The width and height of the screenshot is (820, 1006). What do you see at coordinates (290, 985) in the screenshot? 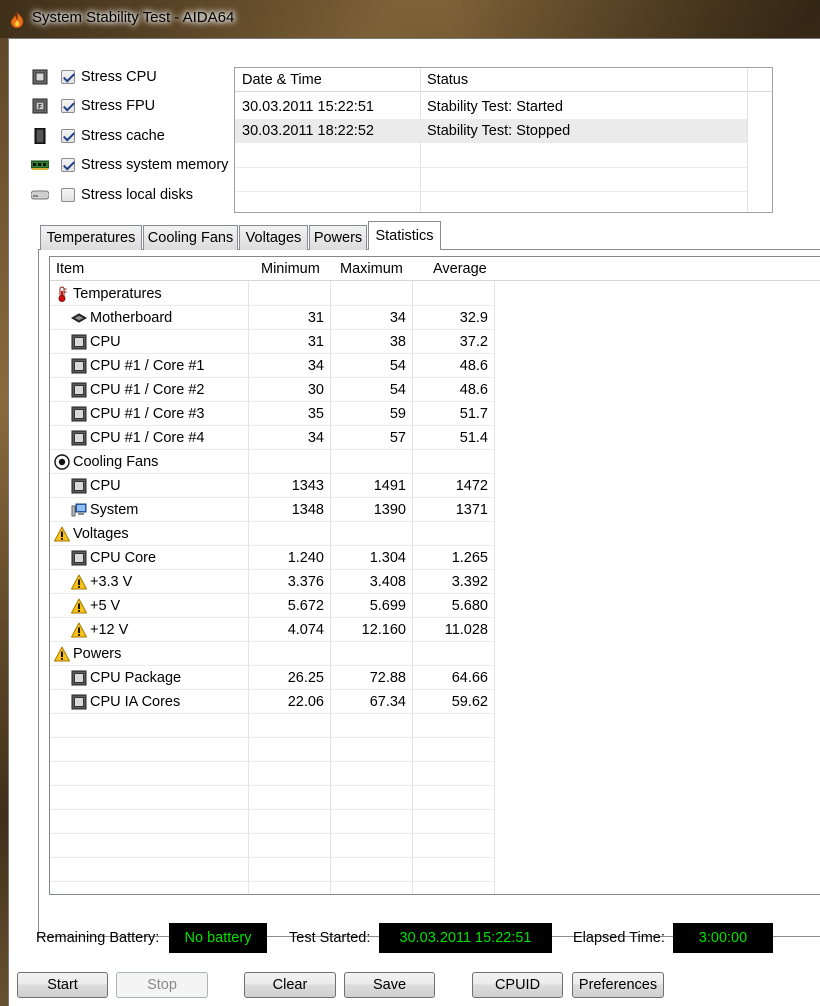
I see `clear-button: Clear` at bounding box center [290, 985].